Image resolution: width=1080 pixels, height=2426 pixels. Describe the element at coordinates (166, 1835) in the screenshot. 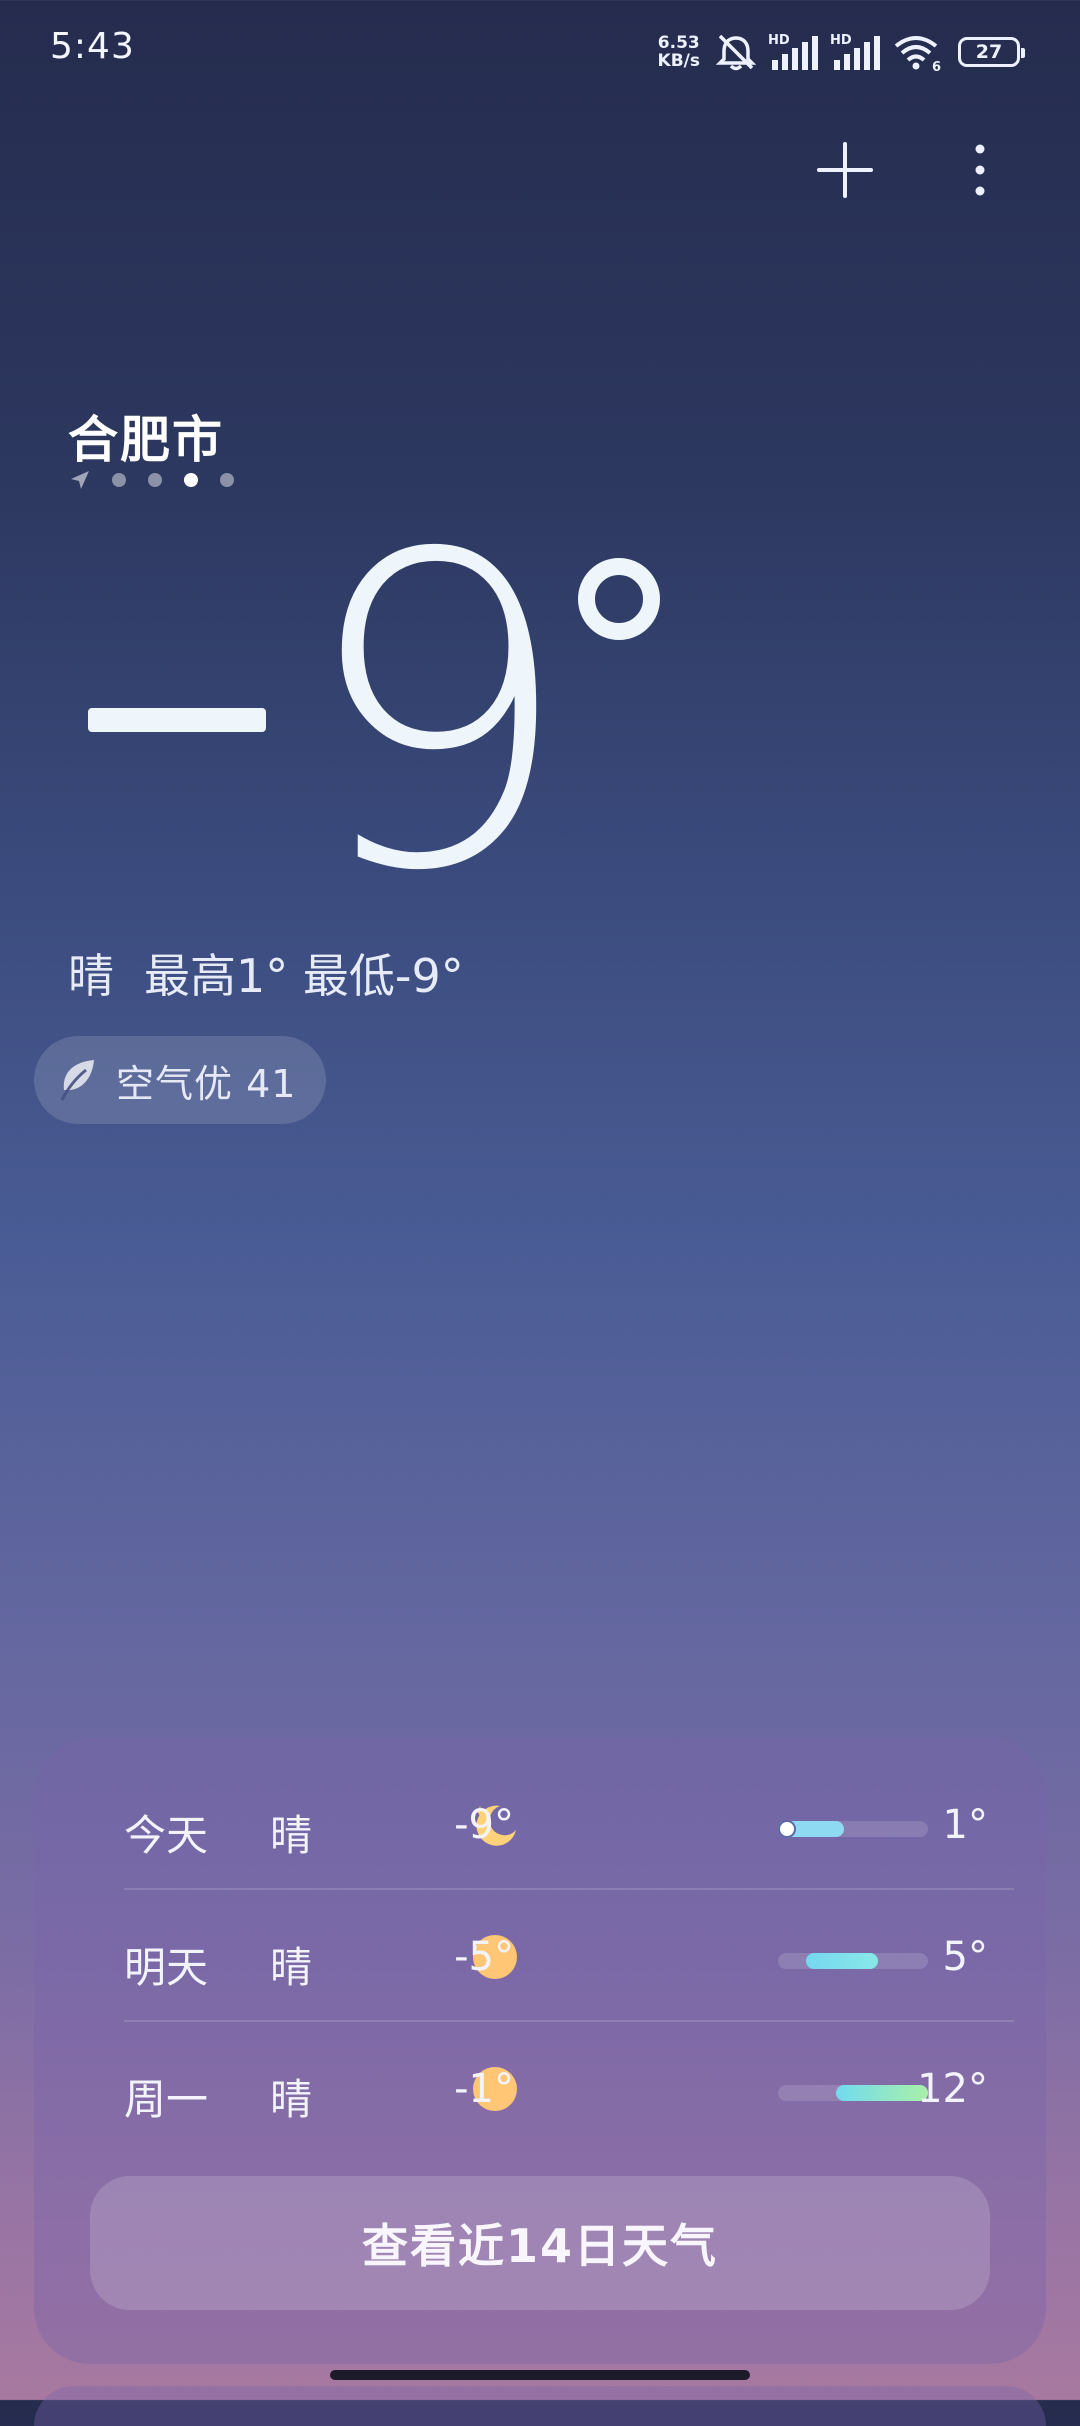

I see `forecast-day: 今天` at that location.